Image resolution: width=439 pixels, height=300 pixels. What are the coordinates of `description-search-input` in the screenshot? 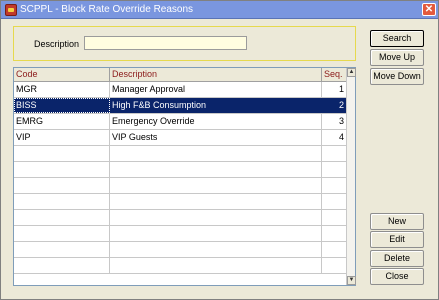 It's located at (165, 43).